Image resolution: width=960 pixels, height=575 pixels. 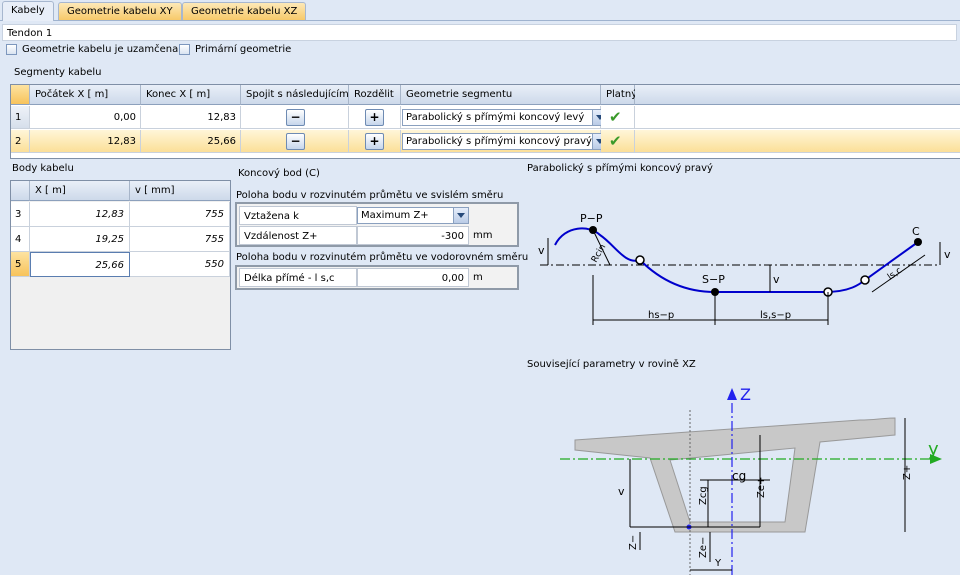 What do you see at coordinates (718, 563) in the screenshot?
I see `ys-label: Y` at bounding box center [718, 563].